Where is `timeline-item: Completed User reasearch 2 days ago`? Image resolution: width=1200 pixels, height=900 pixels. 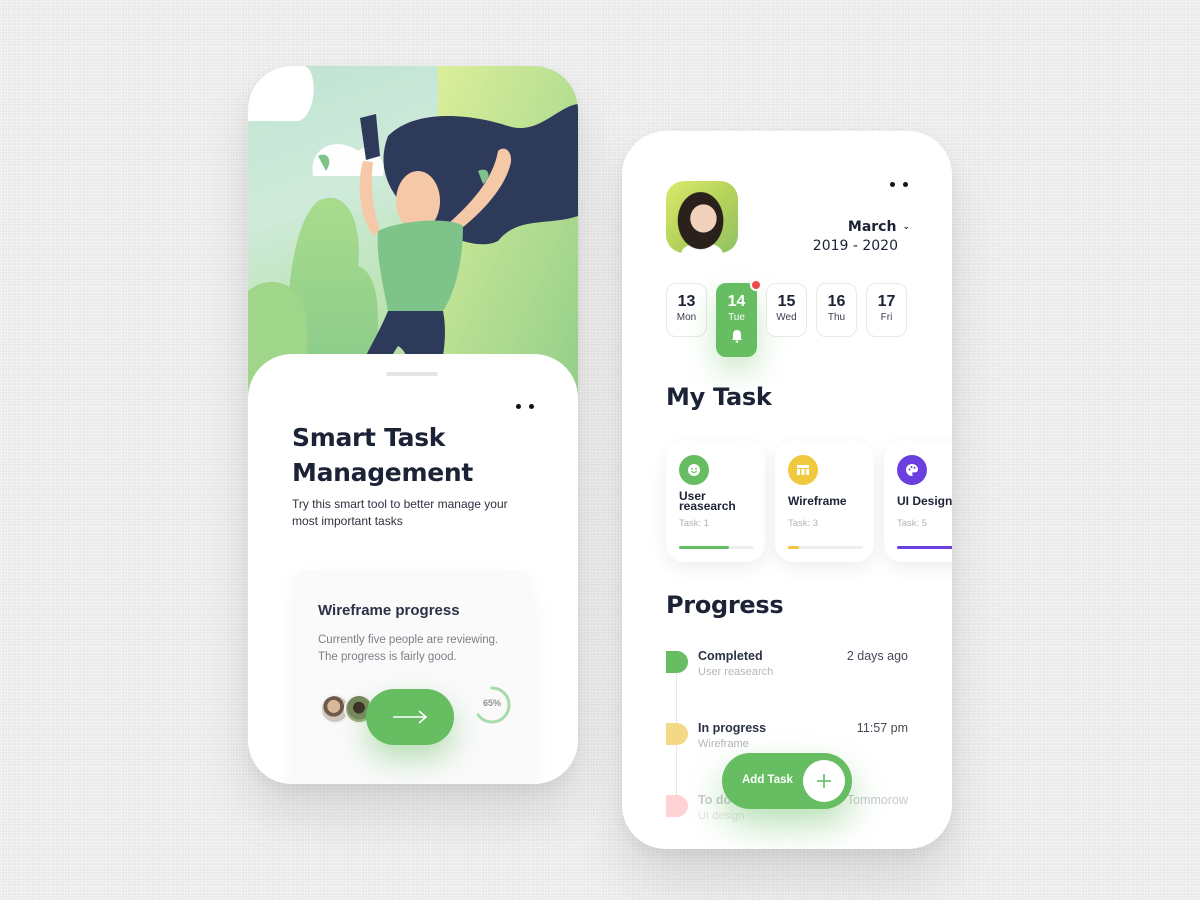
timeline-item: Completed User reasearch 2 days ago is located at coordinates (787, 685).